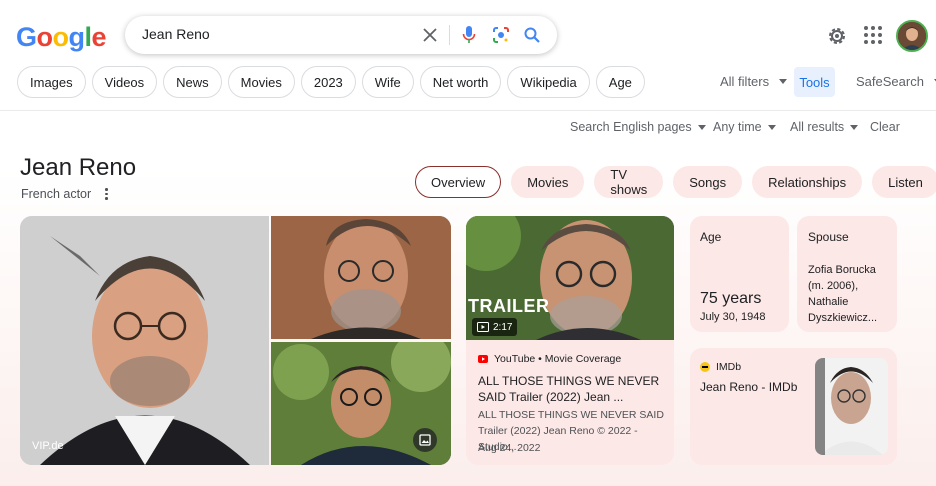  What do you see at coordinates (729, 367) in the screenshot?
I see `imdb-source: IMDb` at bounding box center [729, 367].